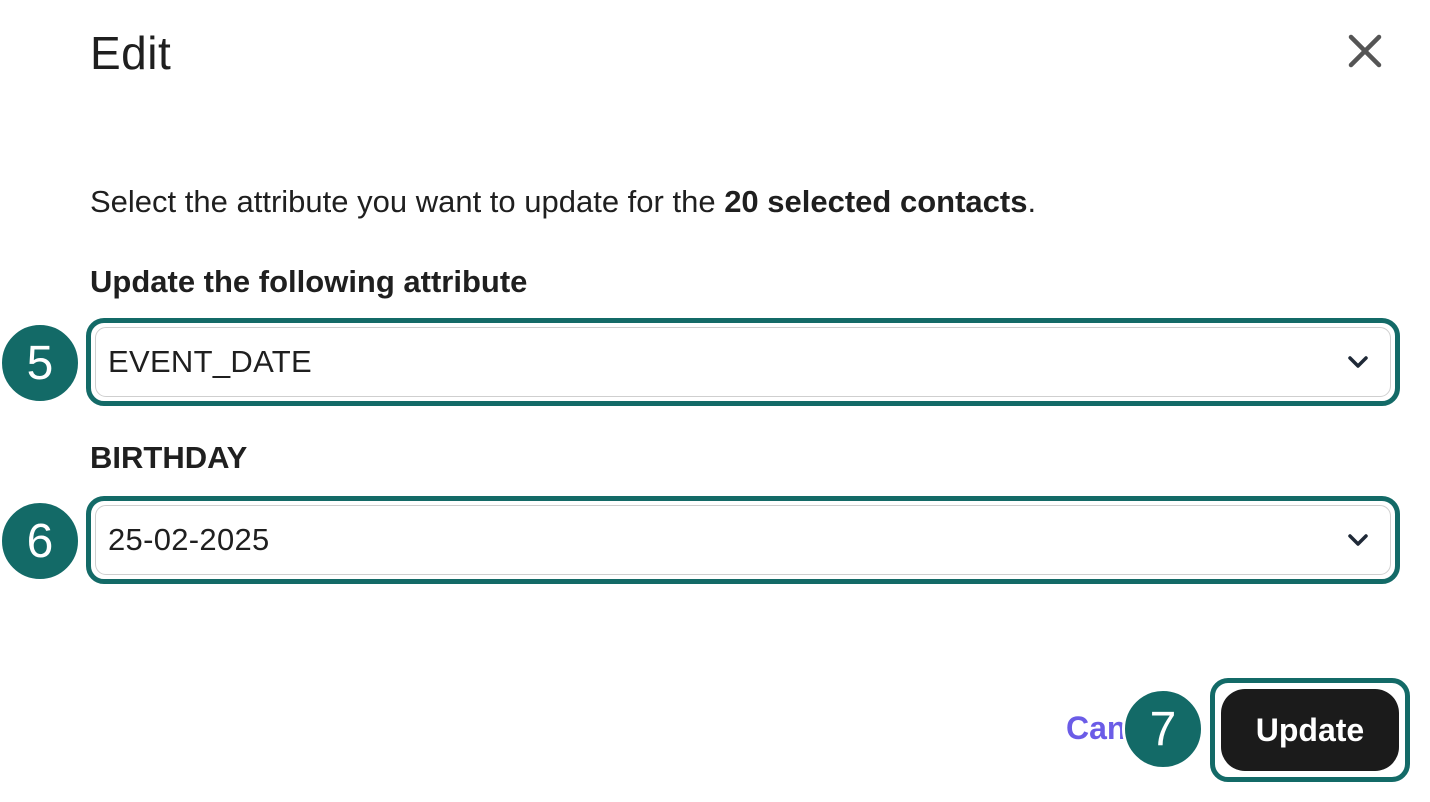  Describe the element at coordinates (309, 281) in the screenshot. I see `attribute-field-label: Update the following attribute` at that location.